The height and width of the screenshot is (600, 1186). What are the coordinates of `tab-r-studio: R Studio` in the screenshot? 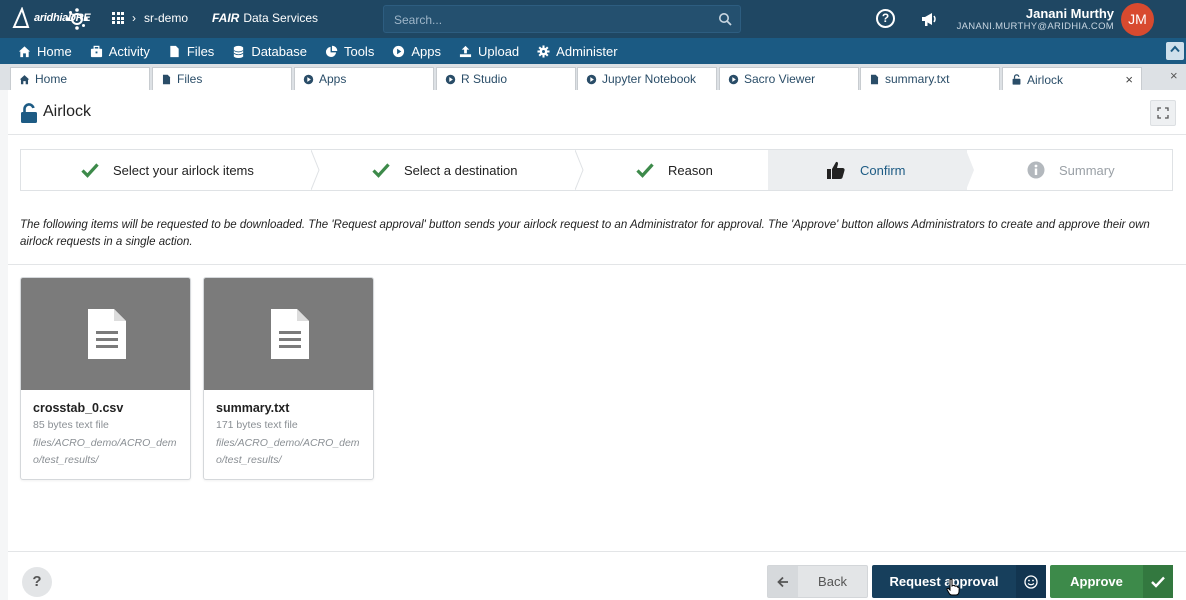 It's located at (506, 78).